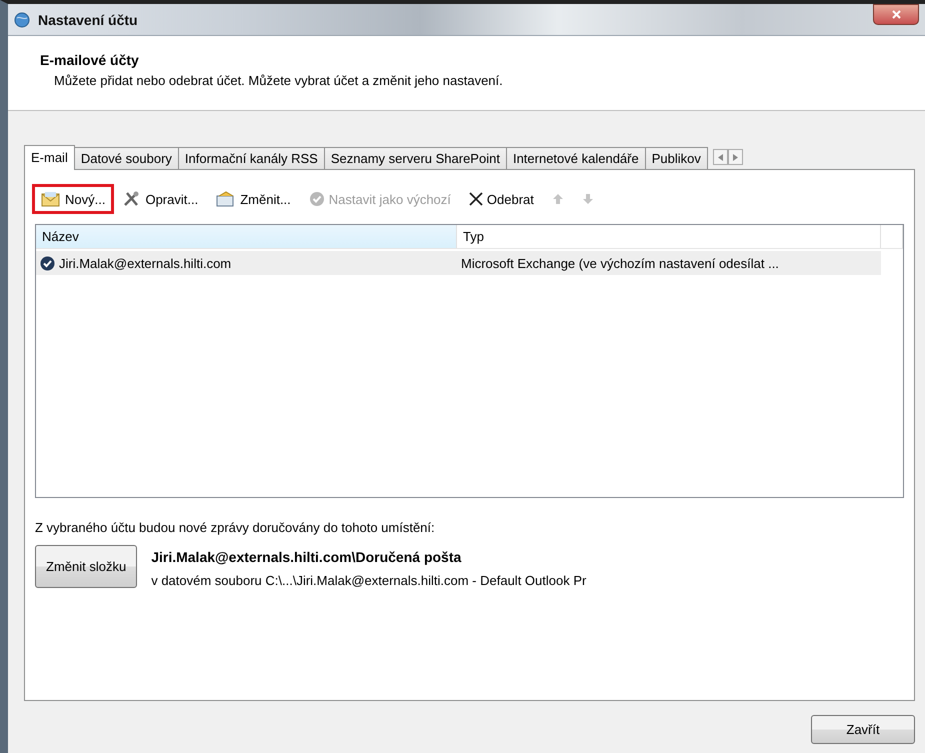 This screenshot has height=753, width=925. I want to click on close-dialog-button: Zavřít, so click(863, 729).